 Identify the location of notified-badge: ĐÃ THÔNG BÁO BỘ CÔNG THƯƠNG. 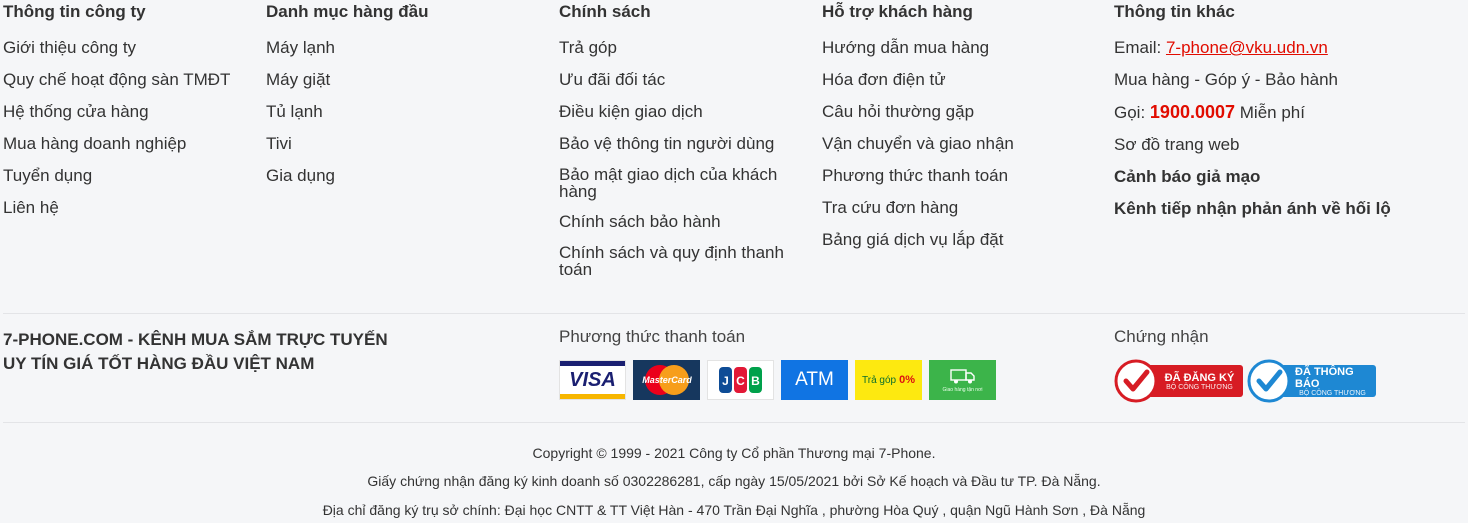
(1311, 381).